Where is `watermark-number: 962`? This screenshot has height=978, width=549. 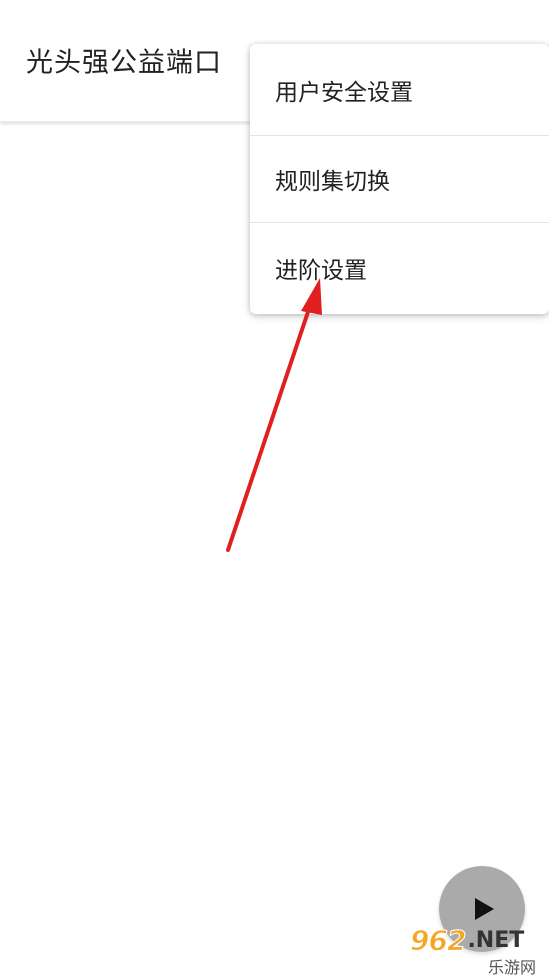
watermark-number: 962 is located at coordinates (437, 940).